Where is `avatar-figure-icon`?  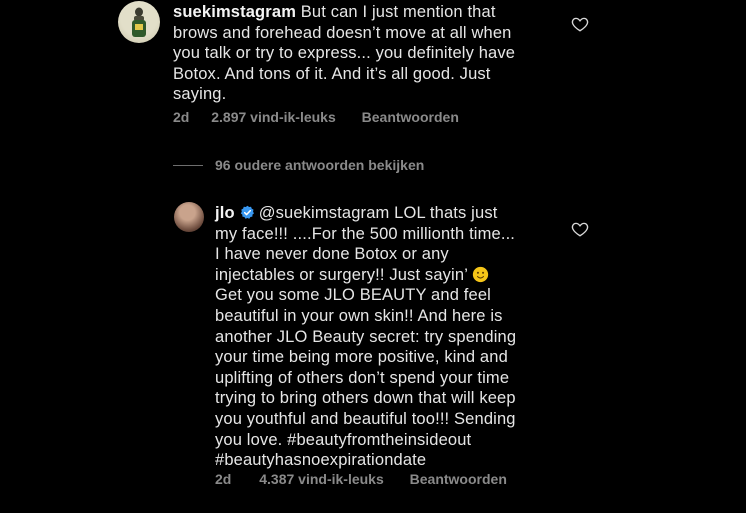 avatar-figure-icon is located at coordinates (139, 22).